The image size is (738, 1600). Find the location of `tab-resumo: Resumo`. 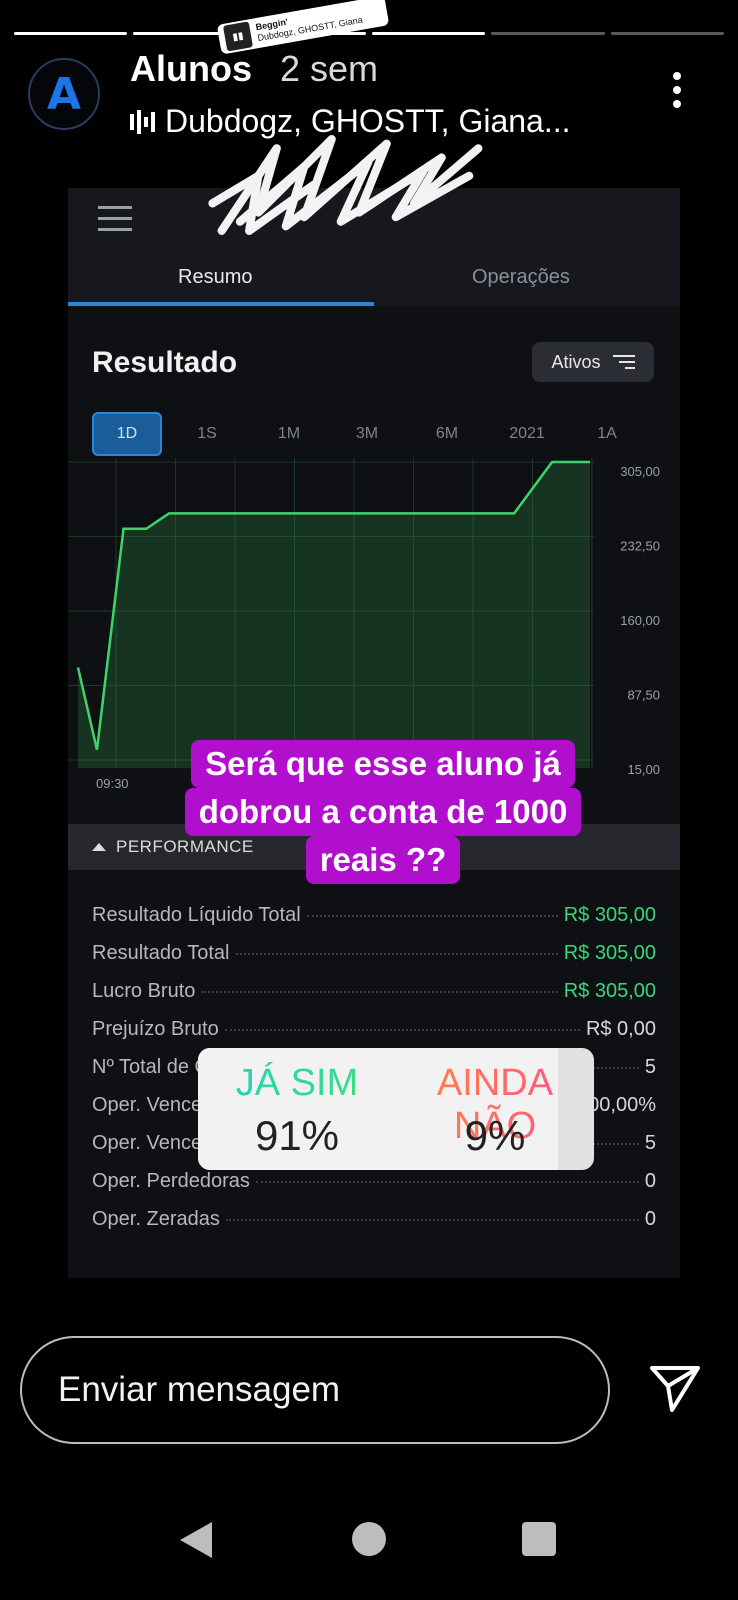

tab-resumo: Resumo is located at coordinates (215, 277).